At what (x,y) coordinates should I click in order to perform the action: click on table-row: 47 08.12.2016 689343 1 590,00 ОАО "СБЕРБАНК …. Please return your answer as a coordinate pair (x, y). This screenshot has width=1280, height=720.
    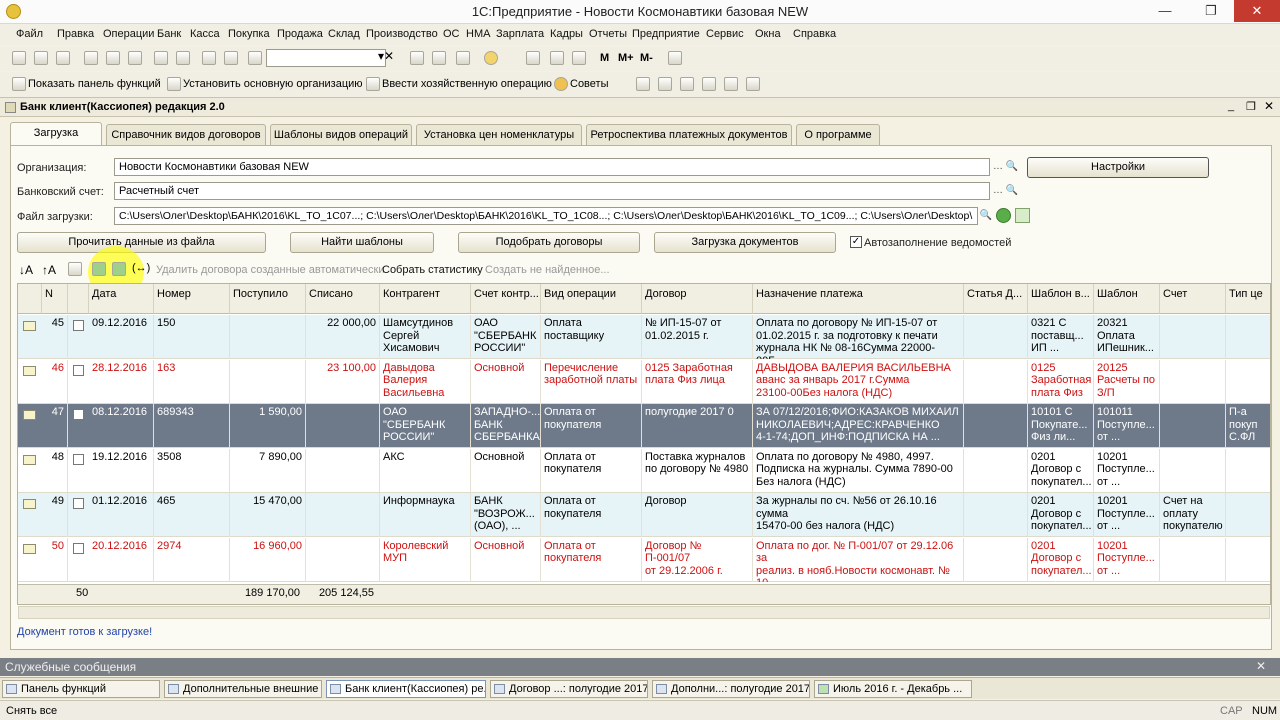
    Looking at the image, I should click on (644, 426).